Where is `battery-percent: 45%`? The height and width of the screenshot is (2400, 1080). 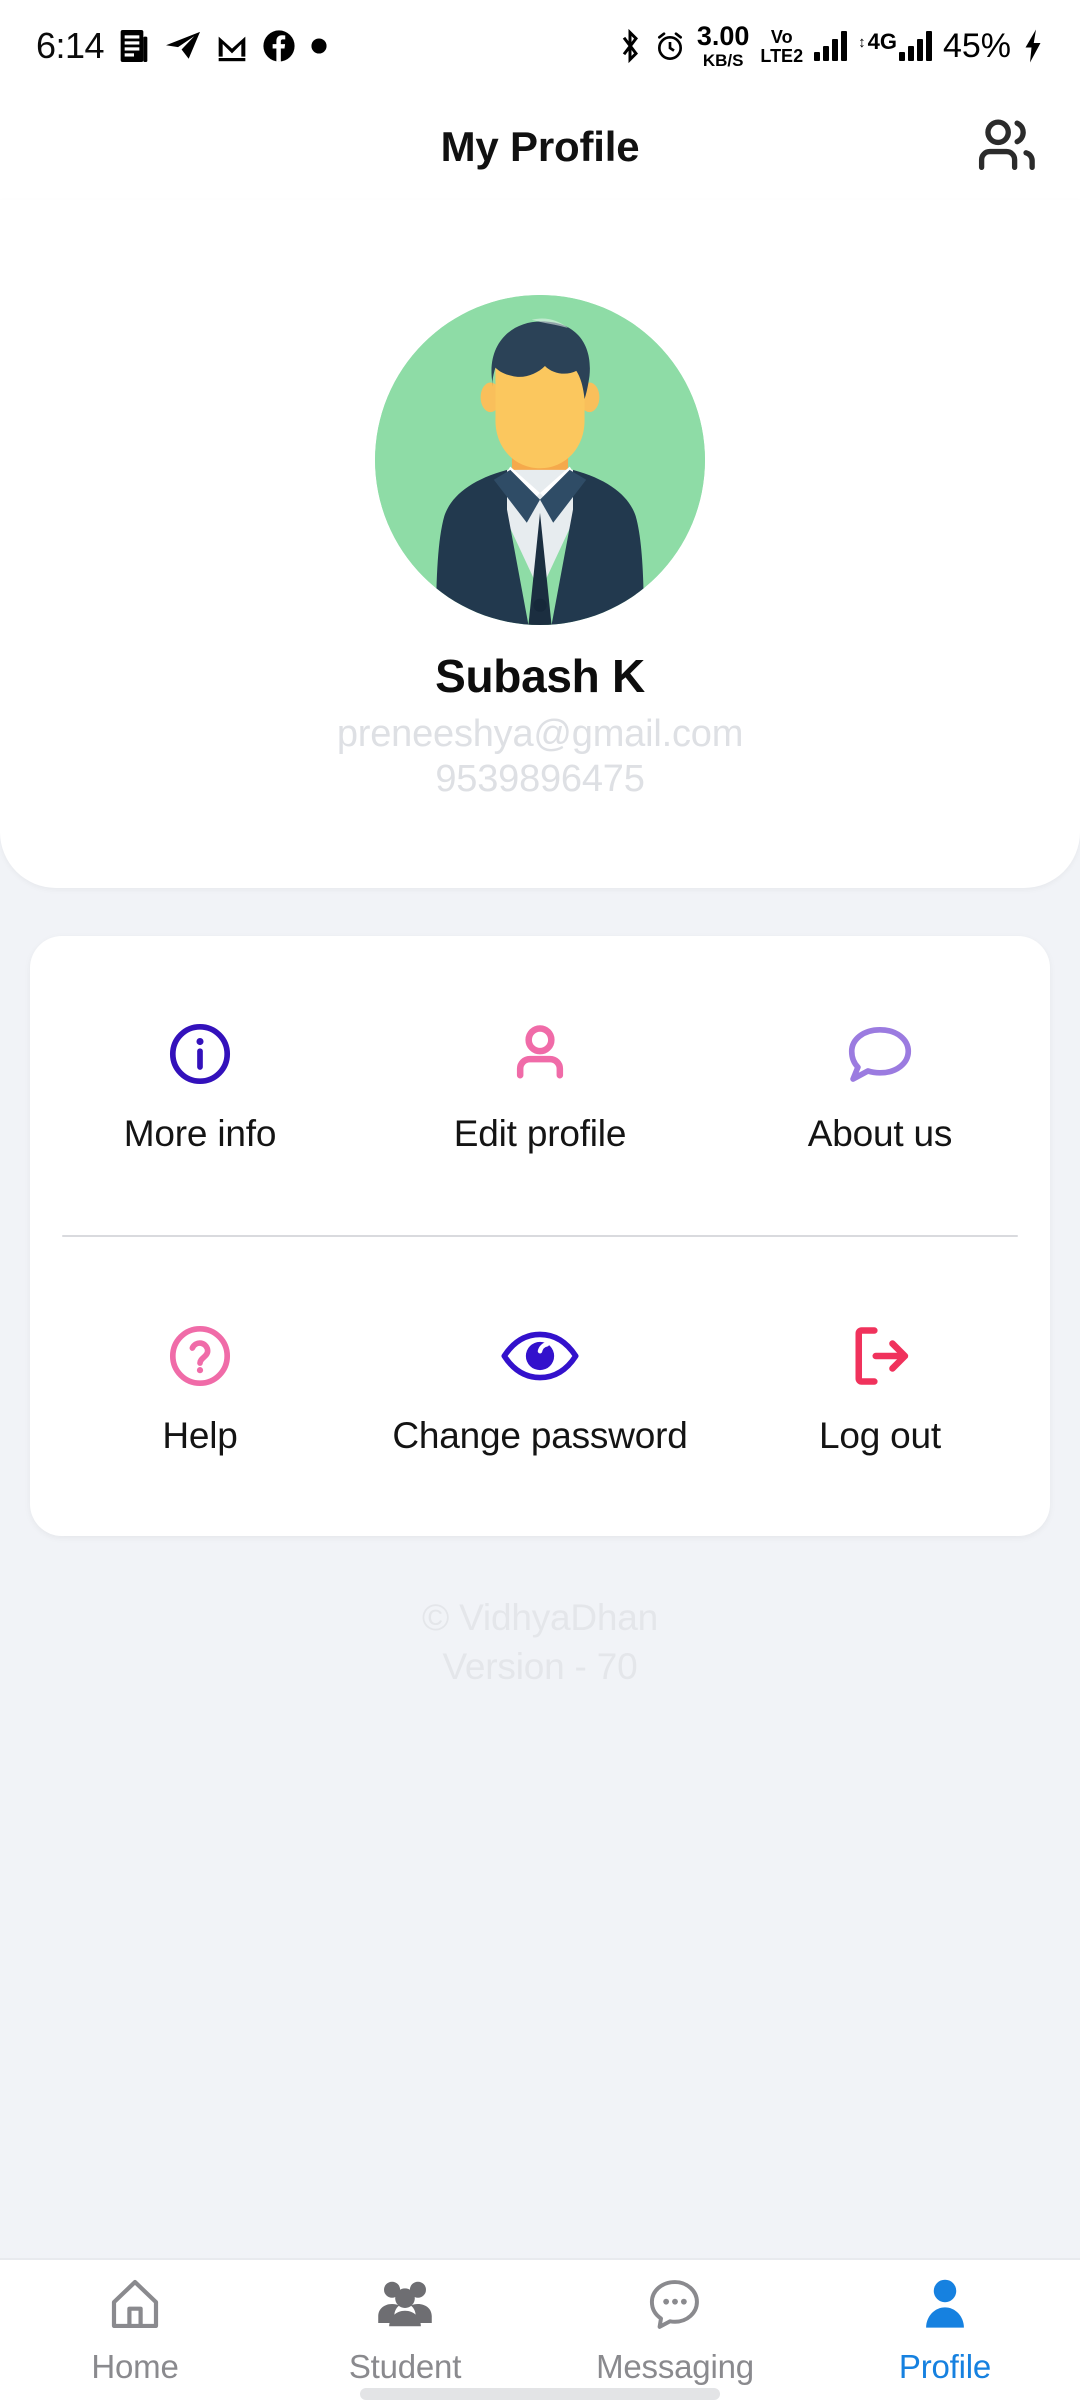
battery-percent: 45% is located at coordinates (976, 45).